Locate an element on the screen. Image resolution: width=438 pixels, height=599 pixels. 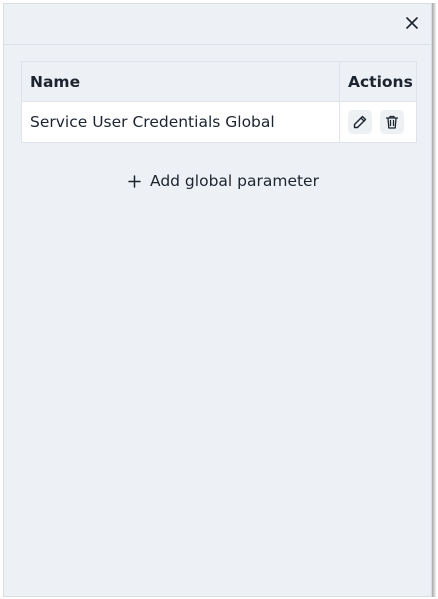
edit-icon is located at coordinates (360, 122).